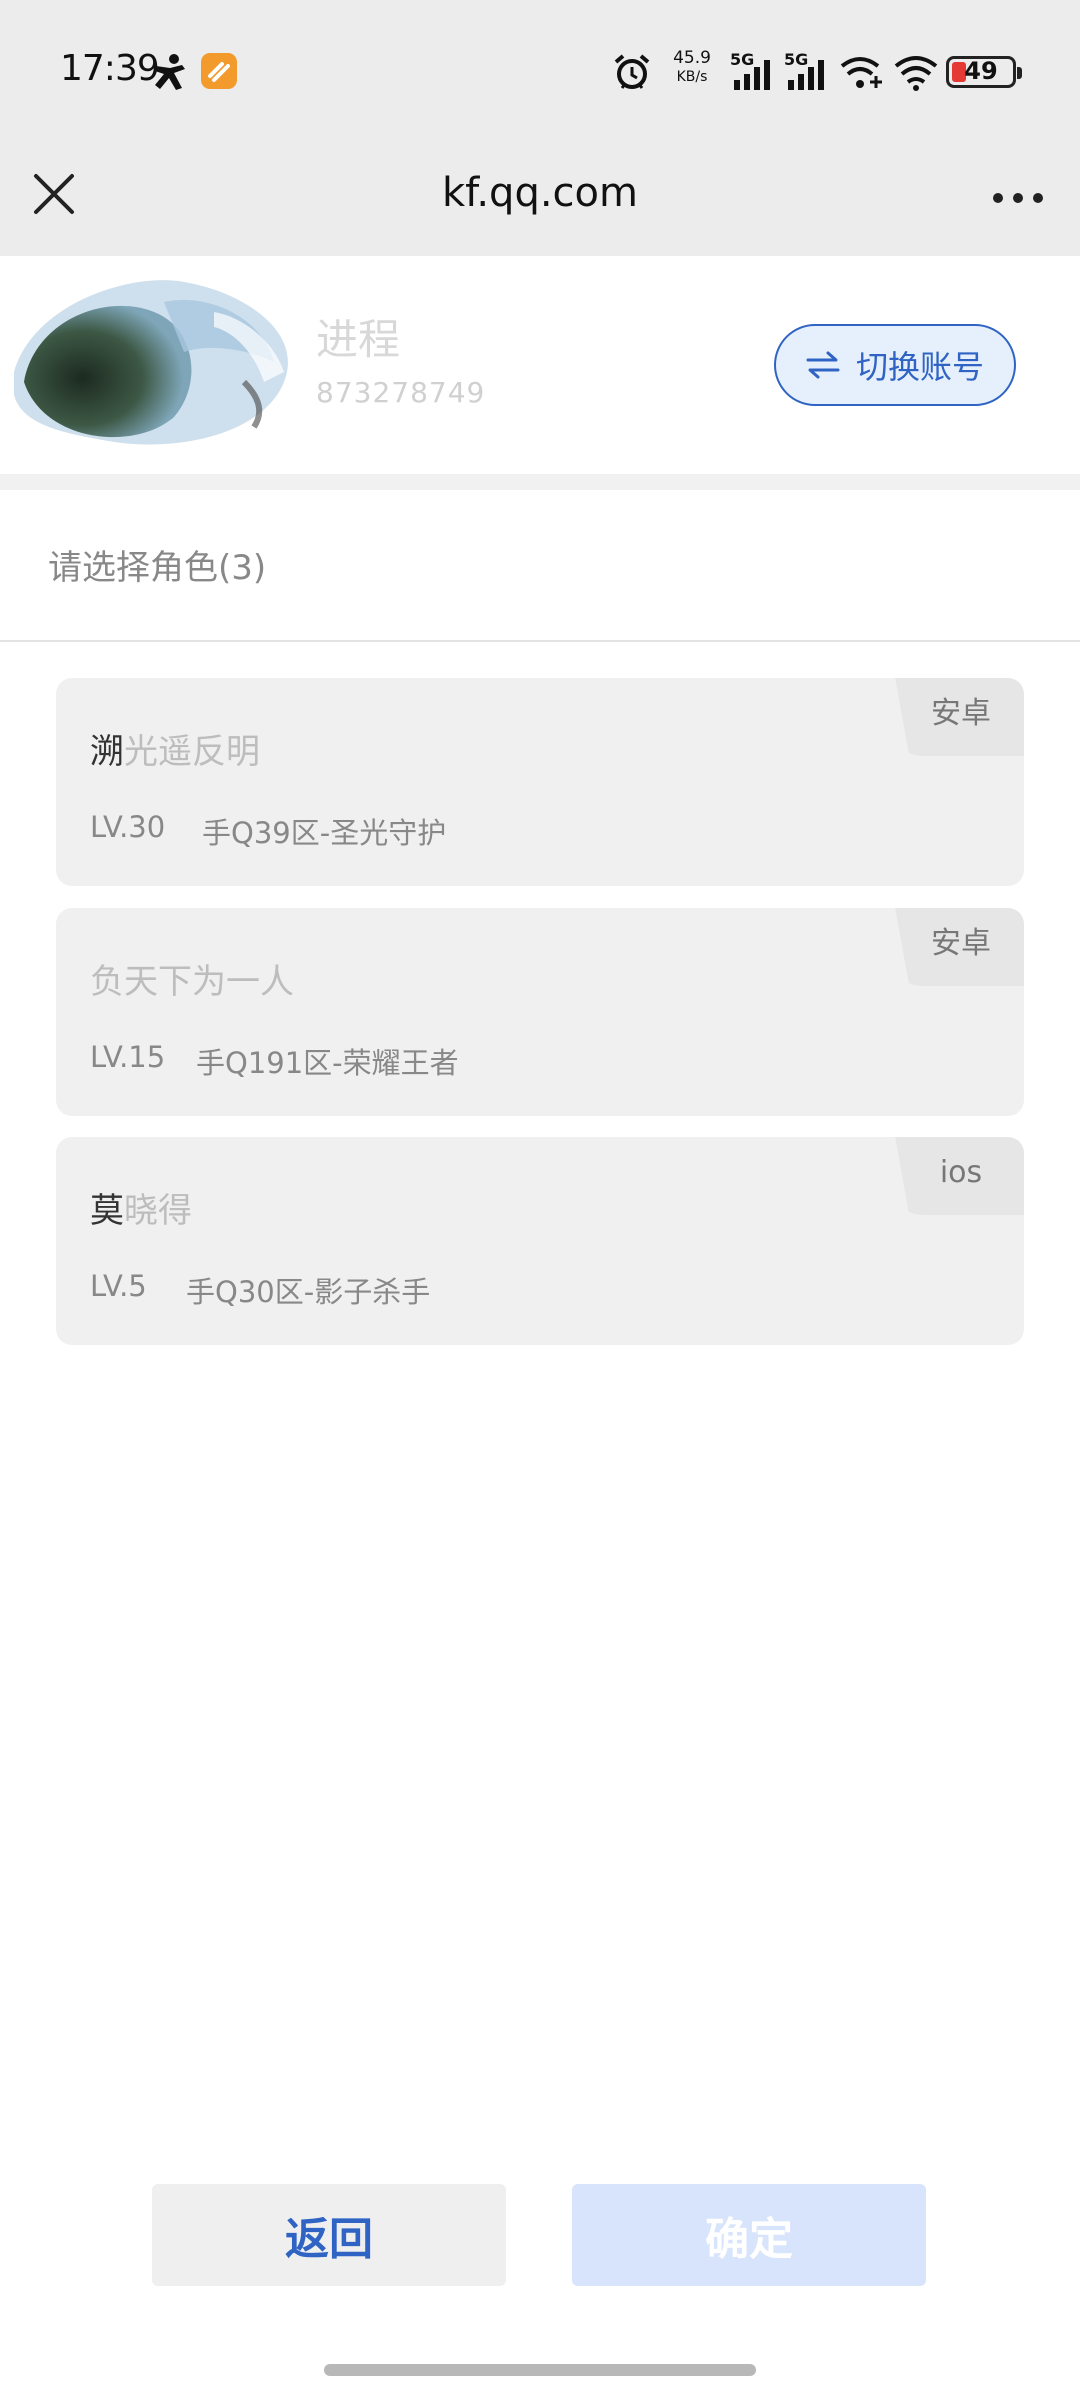  Describe the element at coordinates (327, 1063) in the screenshot. I see `role-server: 手Q191区-荣耀王者` at that location.